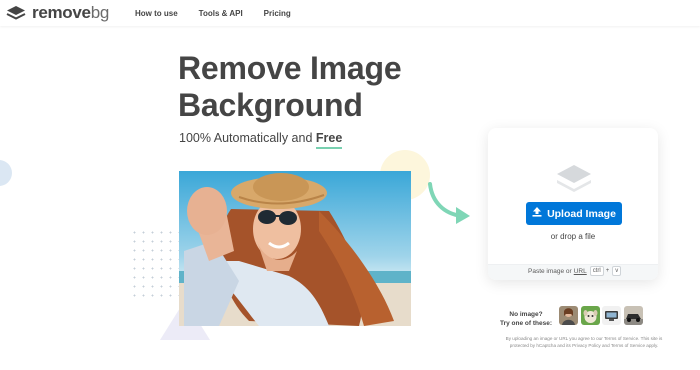  I want to click on arrow-decoration-icon, so click(449, 206).